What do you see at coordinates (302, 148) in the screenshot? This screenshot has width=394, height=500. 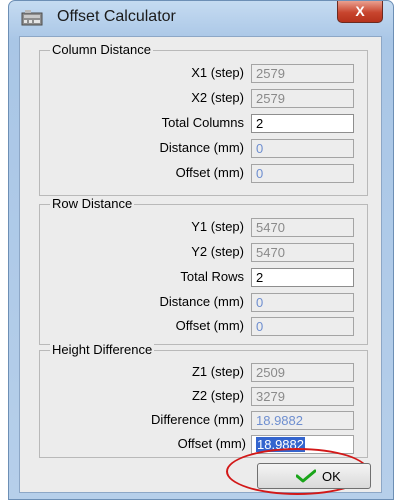 I see `column-distance-mm-field: 0` at bounding box center [302, 148].